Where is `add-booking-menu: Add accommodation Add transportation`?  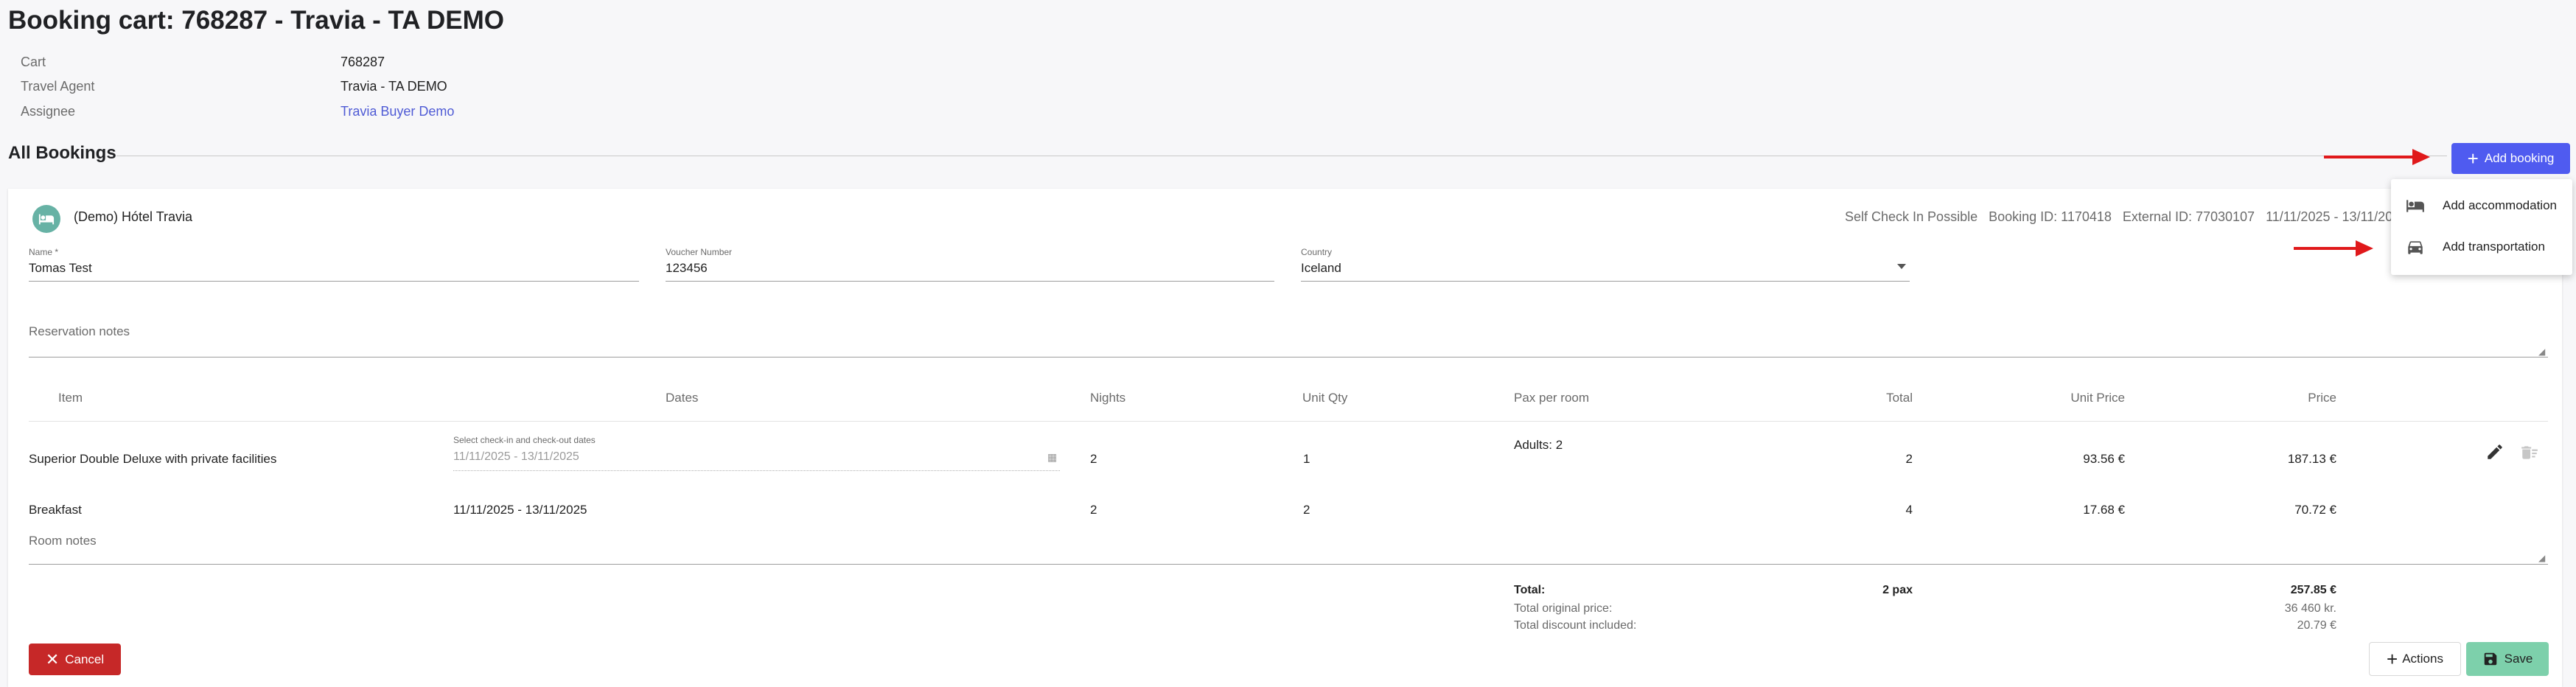
add-booking-menu: Add accommodation Add transportation is located at coordinates (2481, 227).